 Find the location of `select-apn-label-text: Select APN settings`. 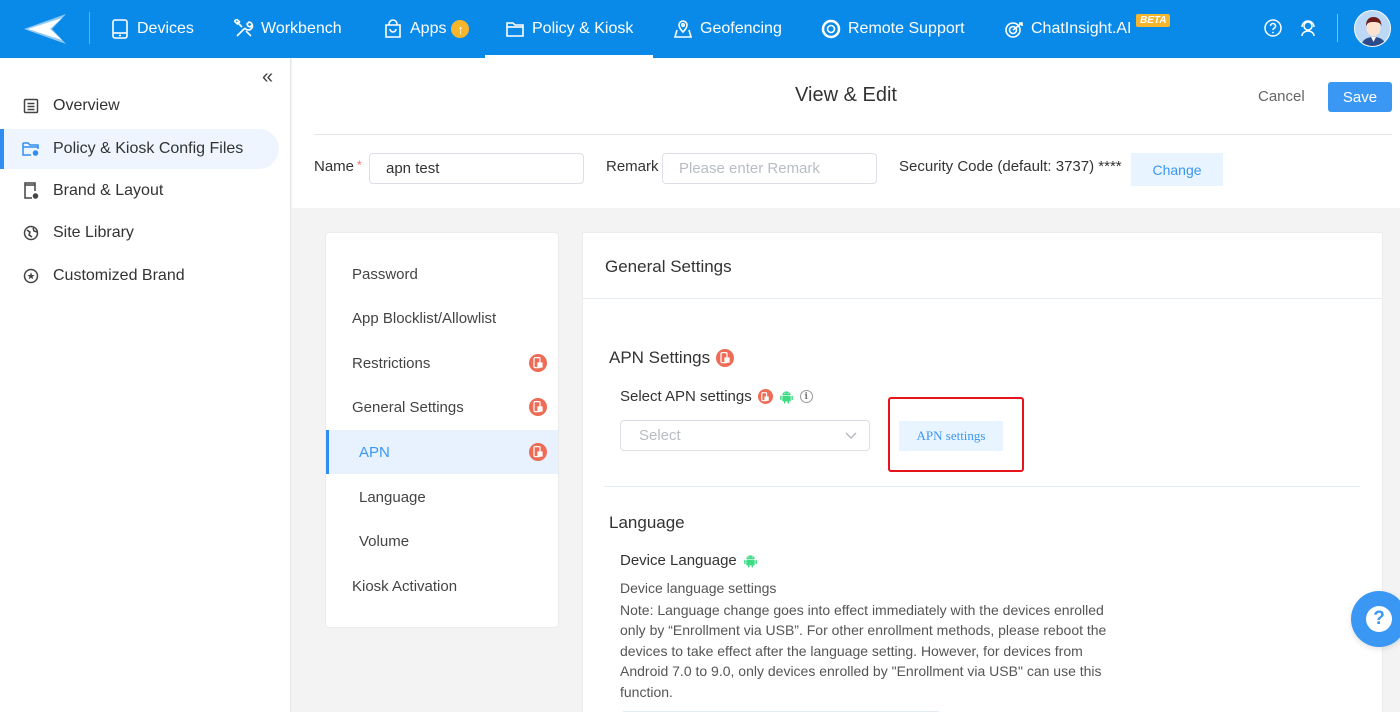

select-apn-label-text: Select APN settings is located at coordinates (686, 396).